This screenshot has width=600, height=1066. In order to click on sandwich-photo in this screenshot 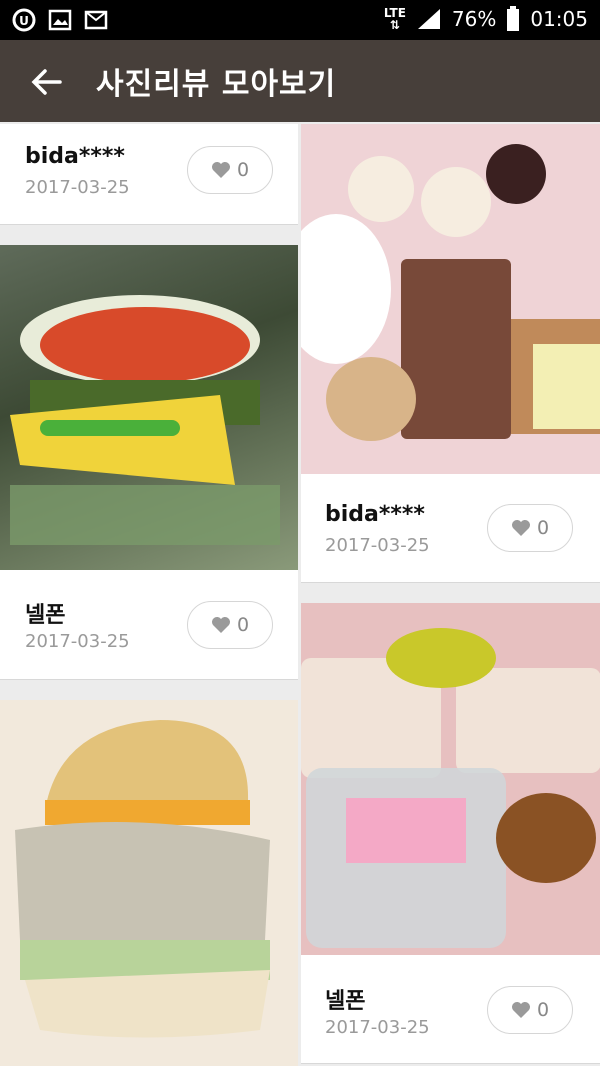, I will do `click(145, 420)`.